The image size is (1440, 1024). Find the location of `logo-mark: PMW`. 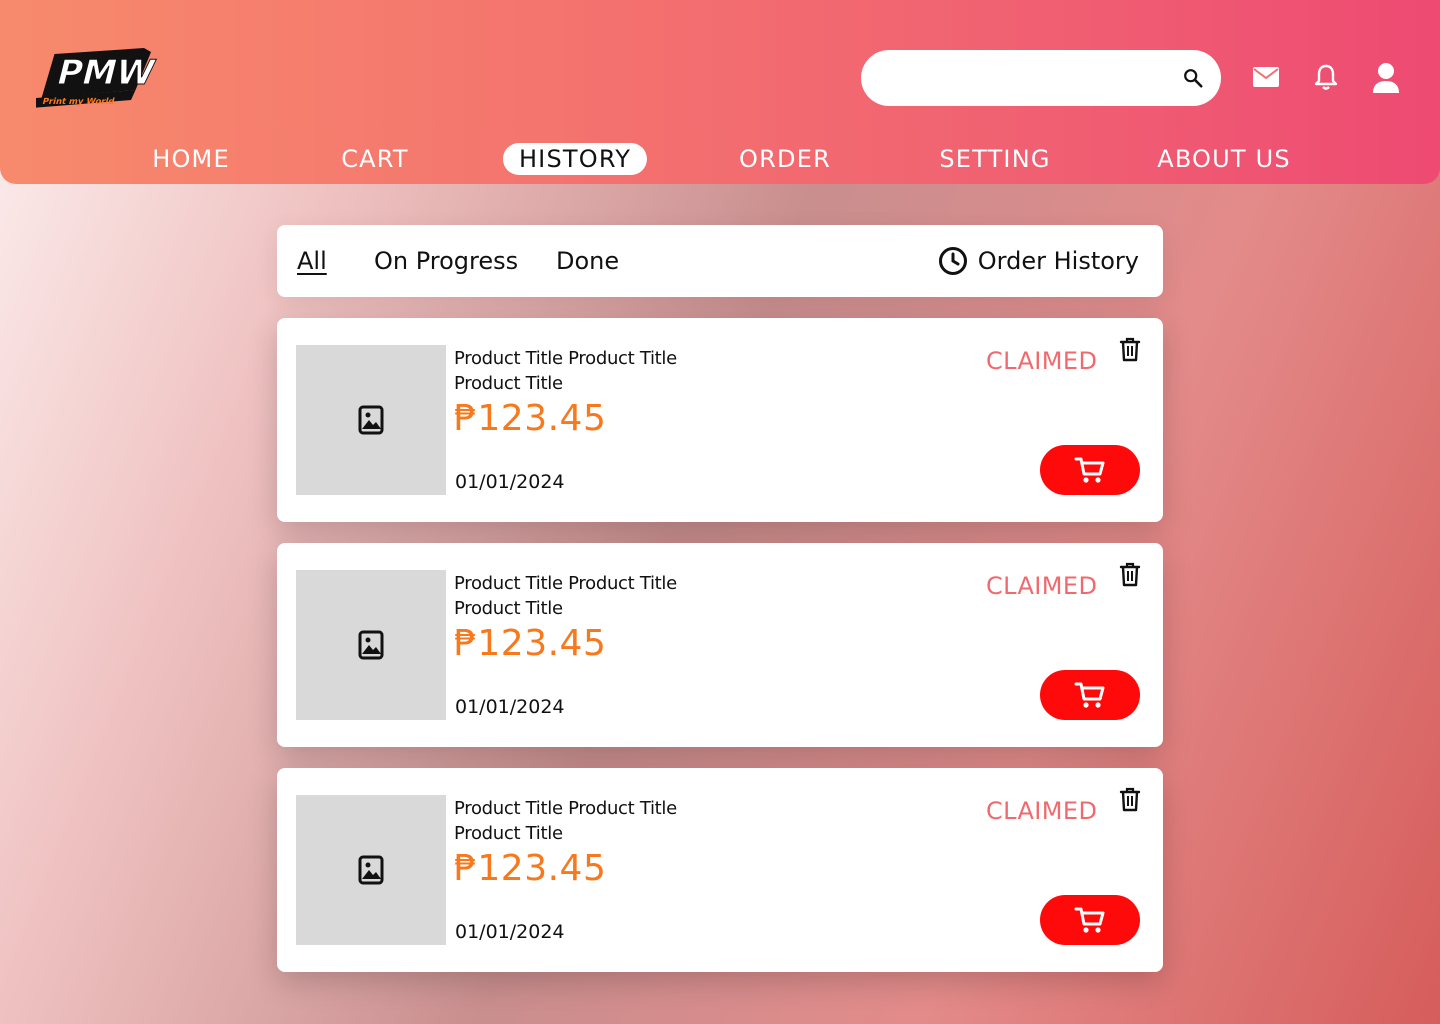

logo-mark: PMW is located at coordinates (106, 72).